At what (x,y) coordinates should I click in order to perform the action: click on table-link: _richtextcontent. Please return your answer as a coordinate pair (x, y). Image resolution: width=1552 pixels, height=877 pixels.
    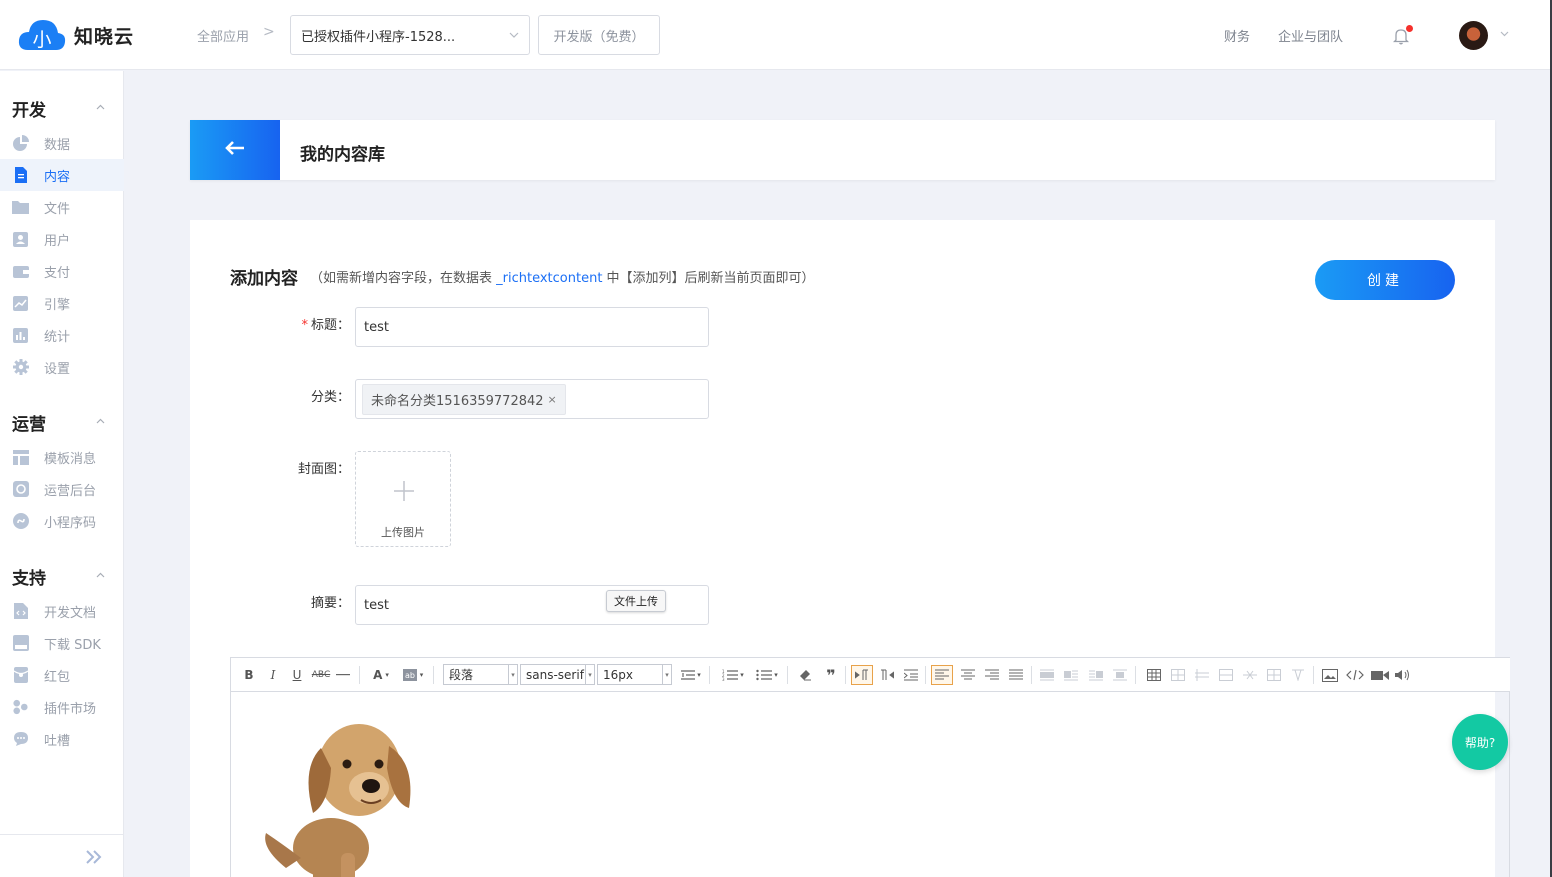
    Looking at the image, I should click on (549, 278).